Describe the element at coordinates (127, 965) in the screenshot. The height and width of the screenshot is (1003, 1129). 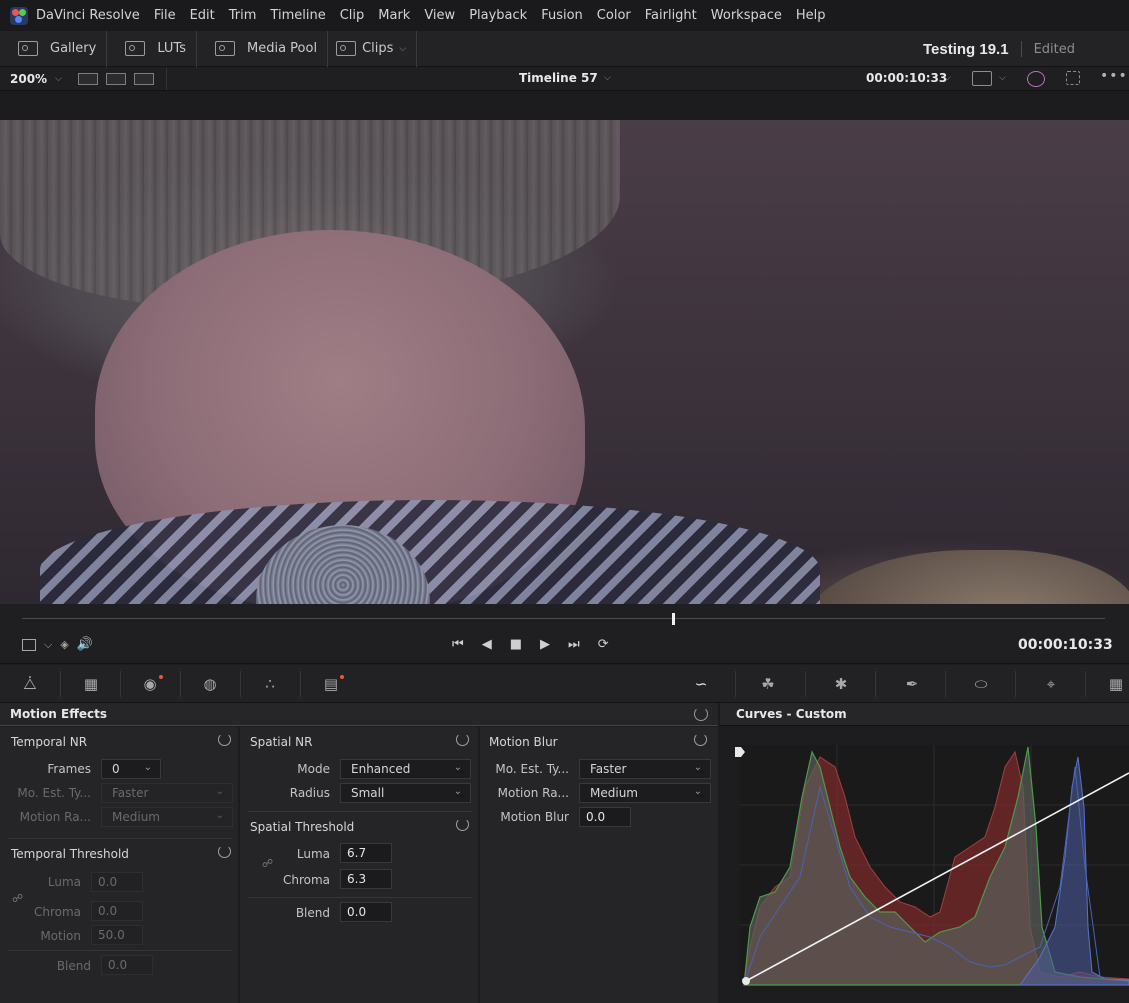
I see `temporal-blend-field: 0.0` at that location.